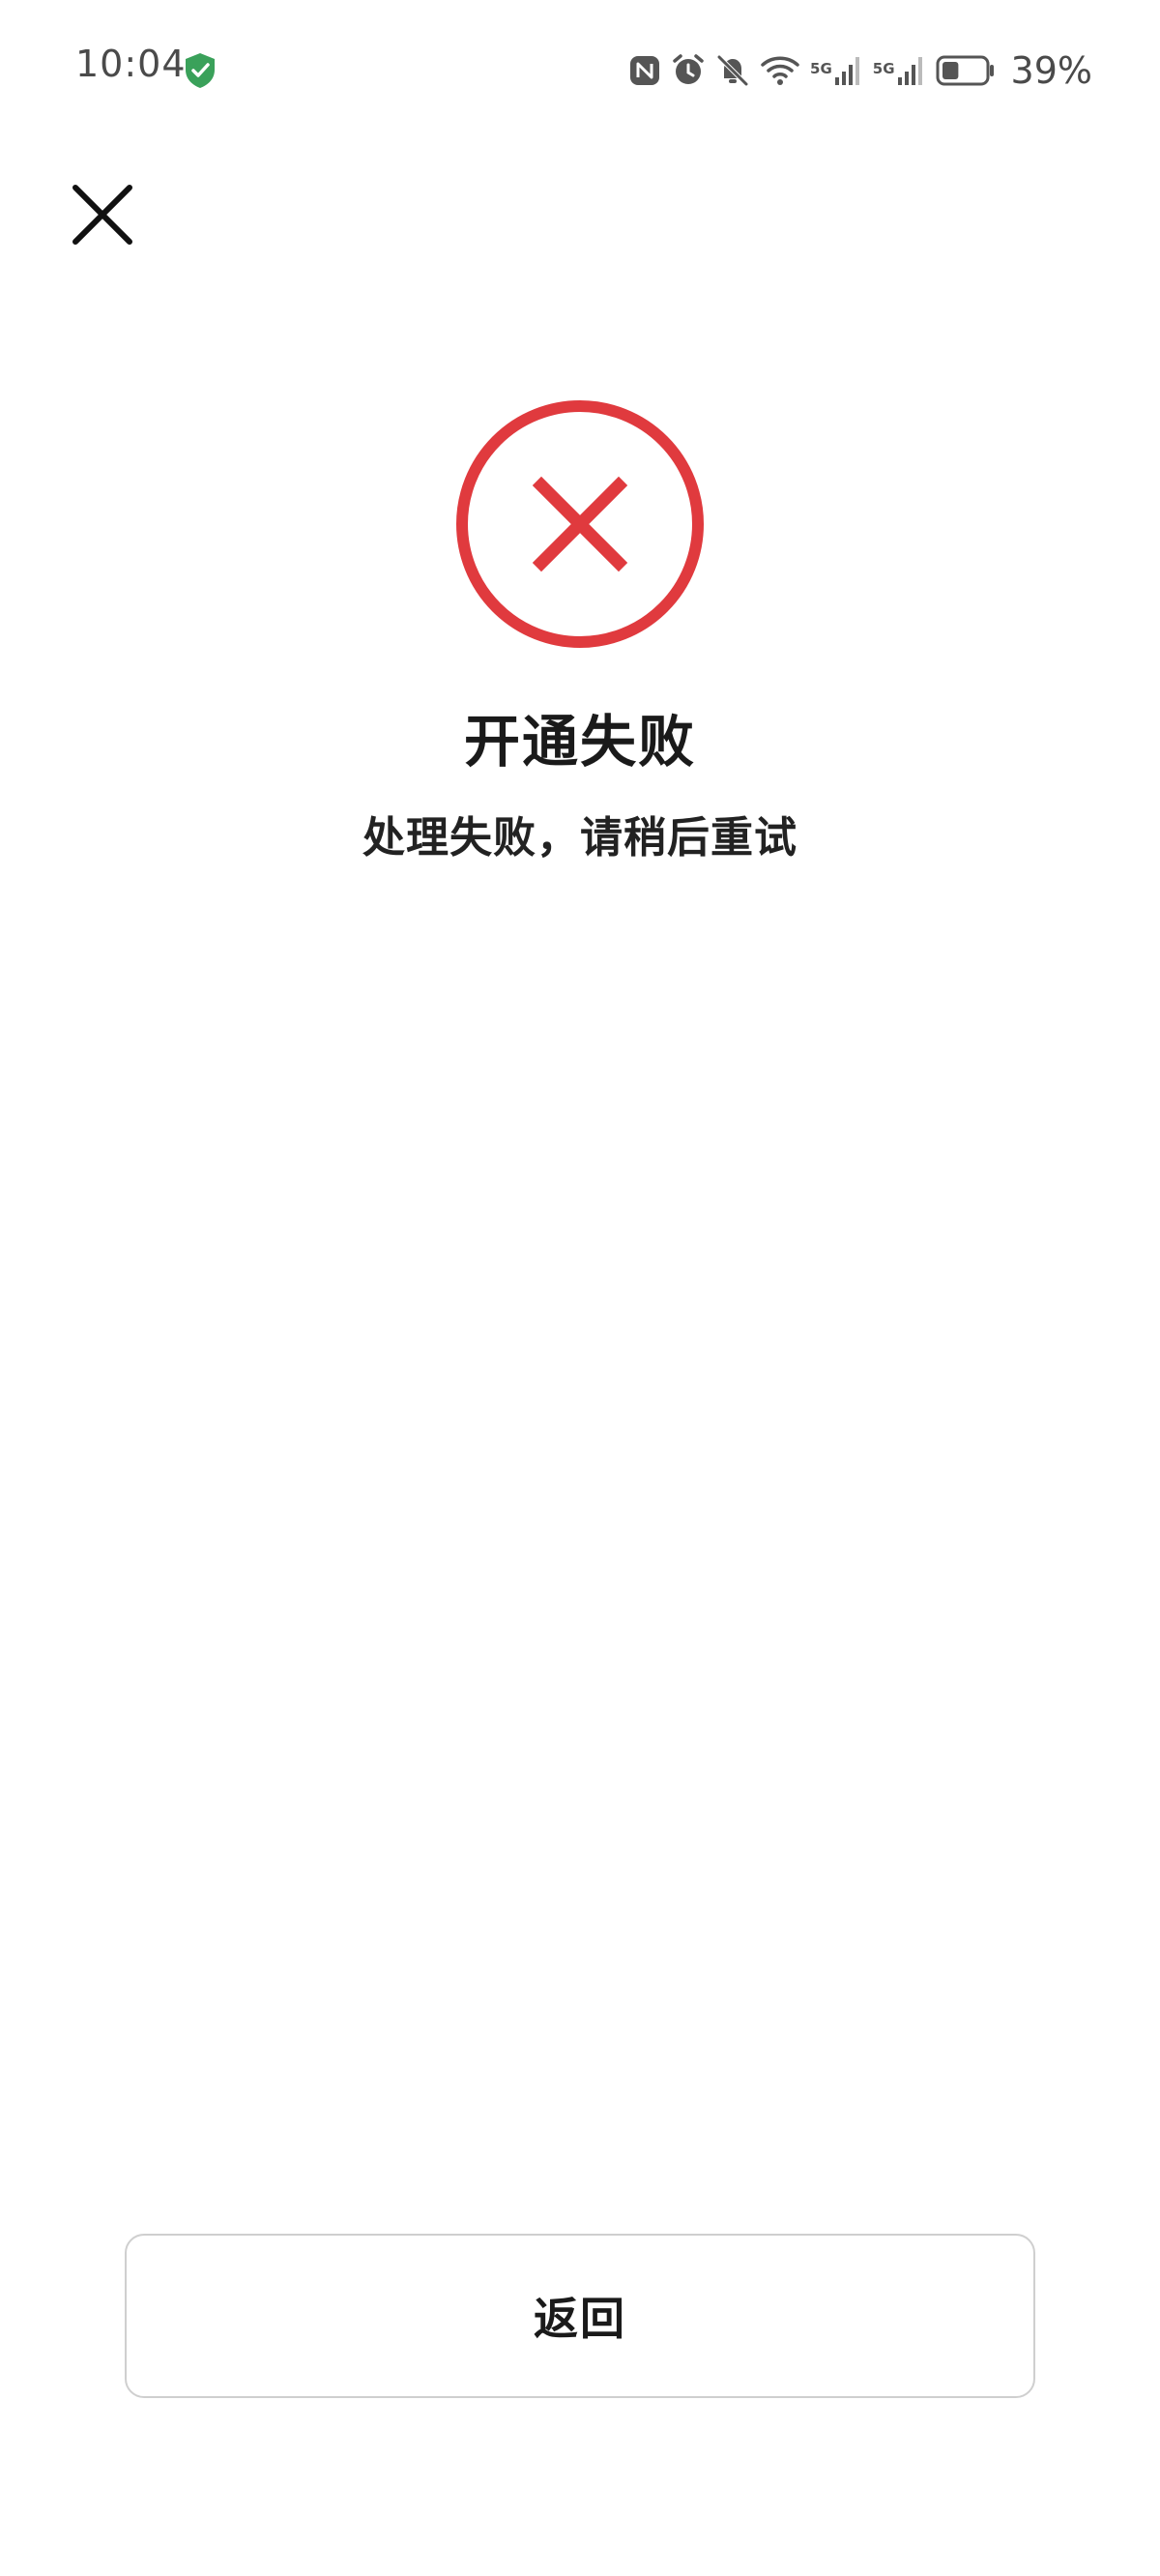 The height and width of the screenshot is (2576, 1160). What do you see at coordinates (1051, 70) in the screenshot?
I see `battery-percentage: 39%` at bounding box center [1051, 70].